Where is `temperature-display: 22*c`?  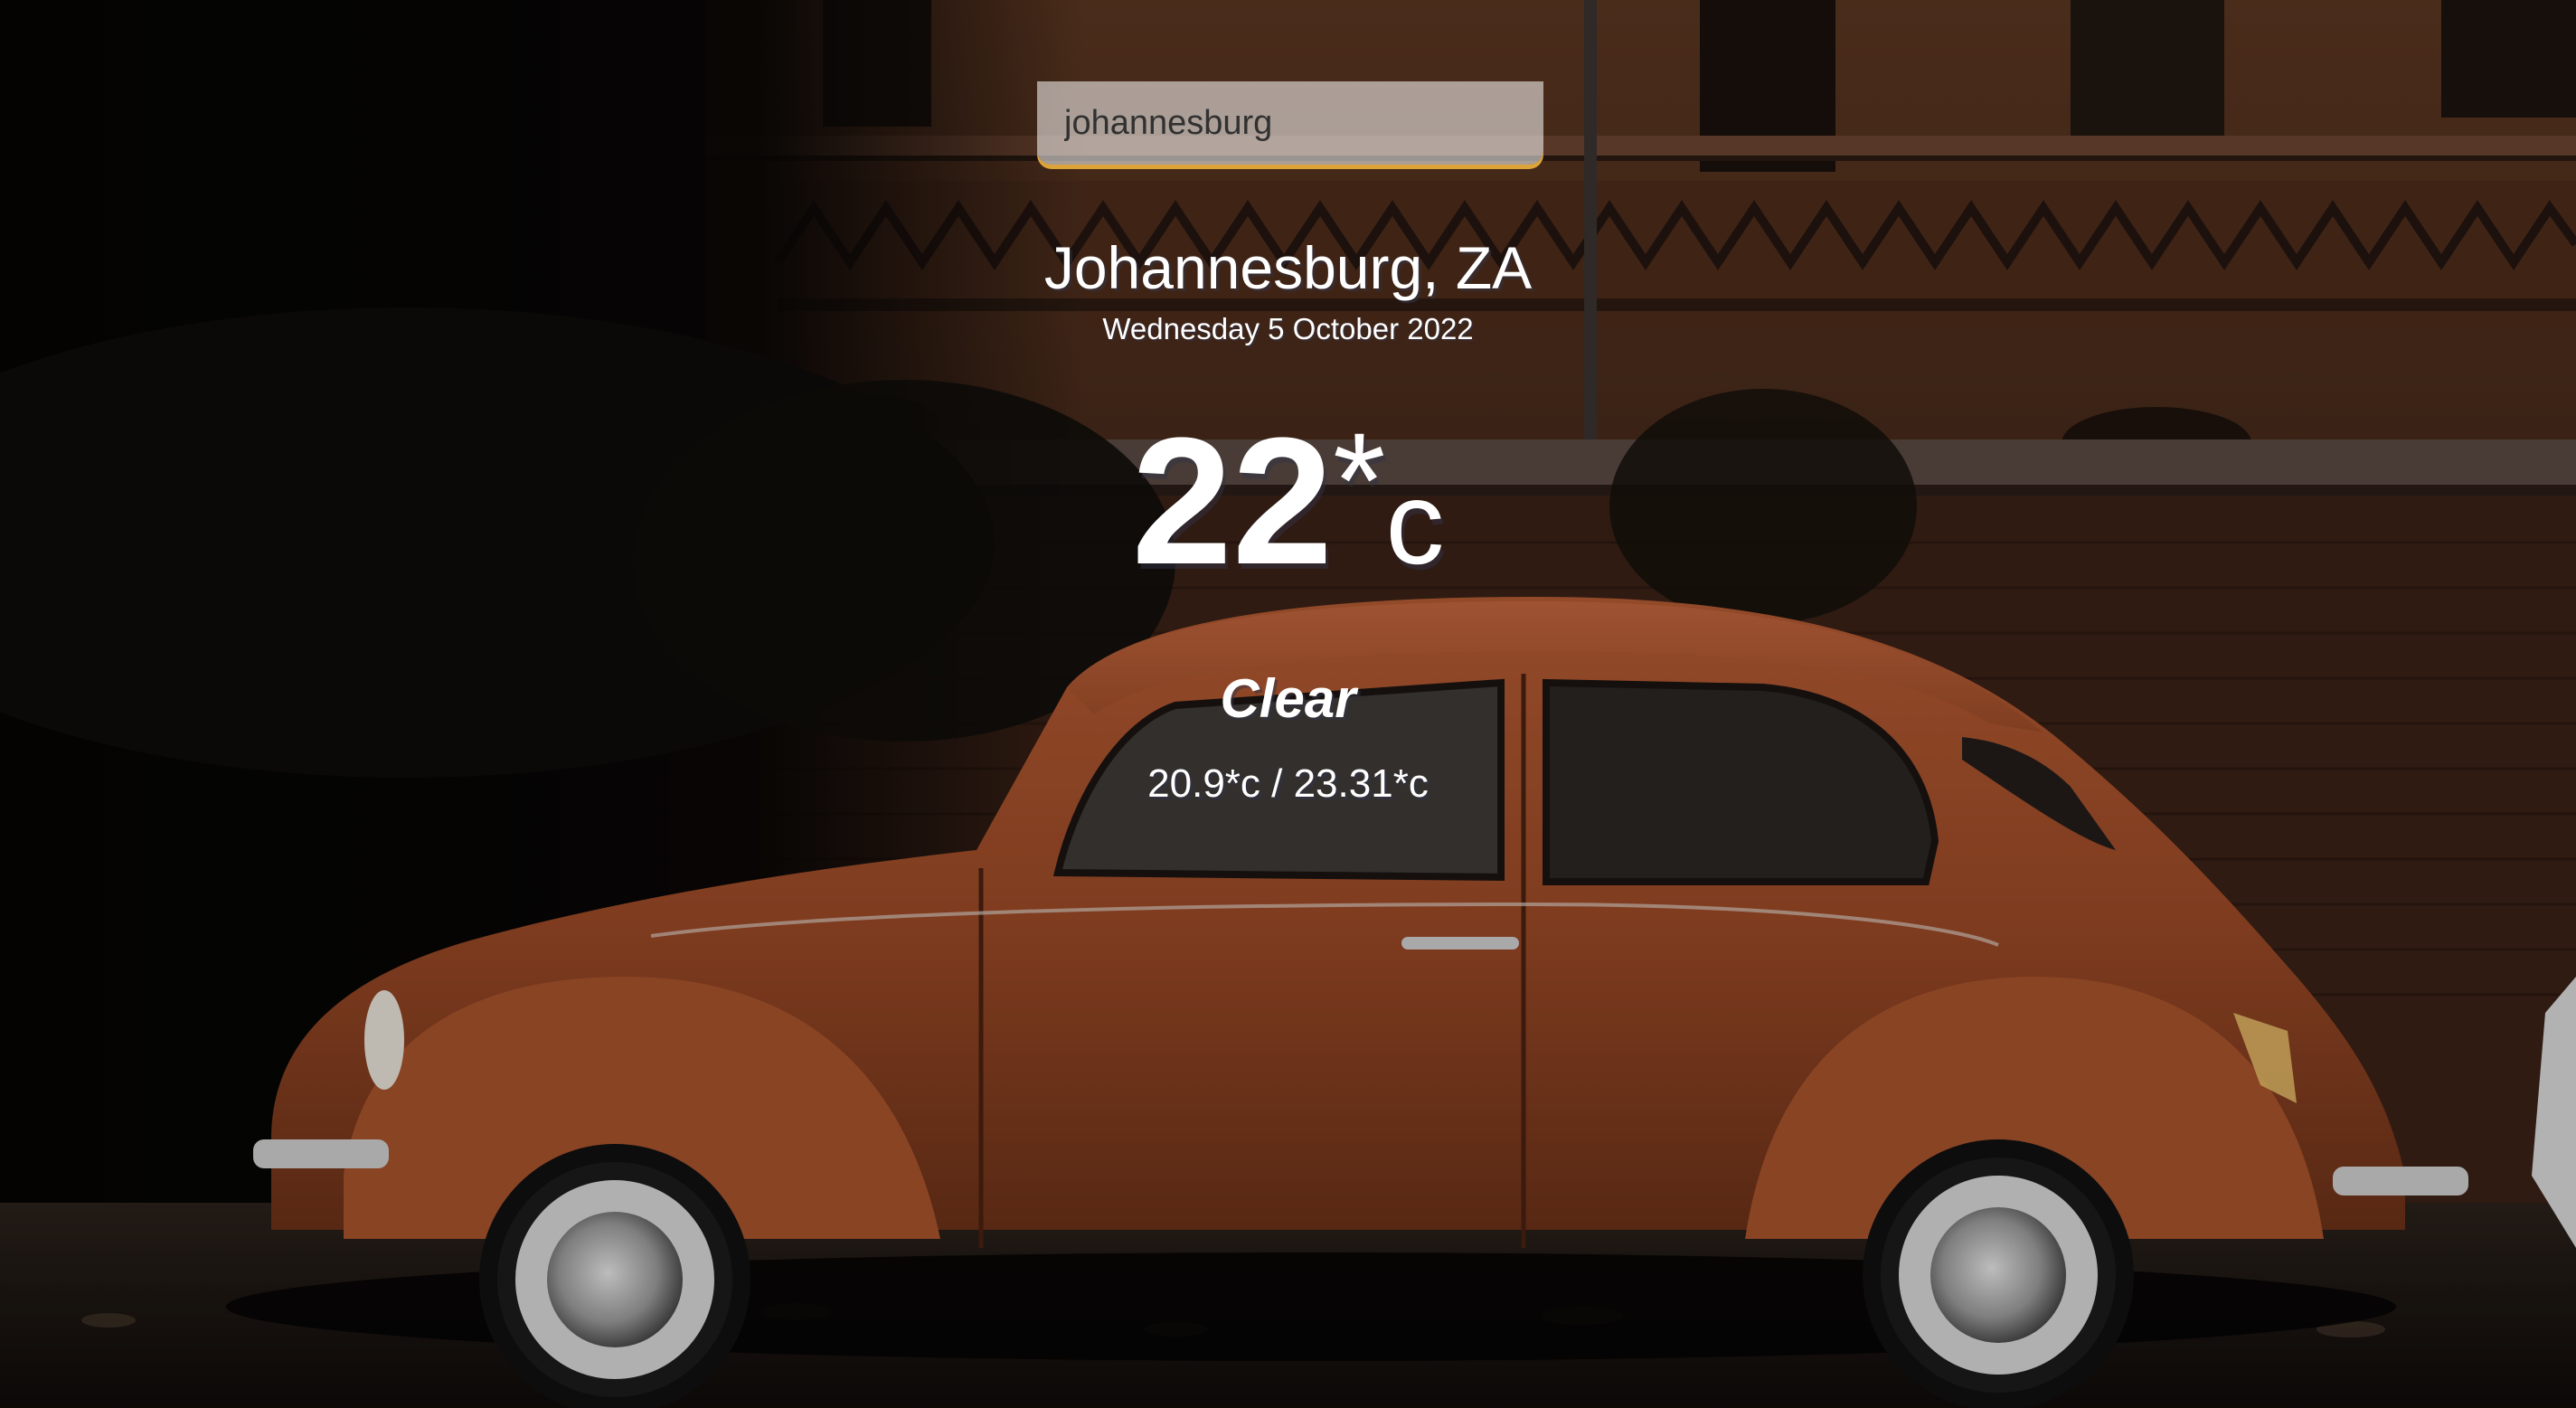
temperature-display: 22*c is located at coordinates (1288, 501).